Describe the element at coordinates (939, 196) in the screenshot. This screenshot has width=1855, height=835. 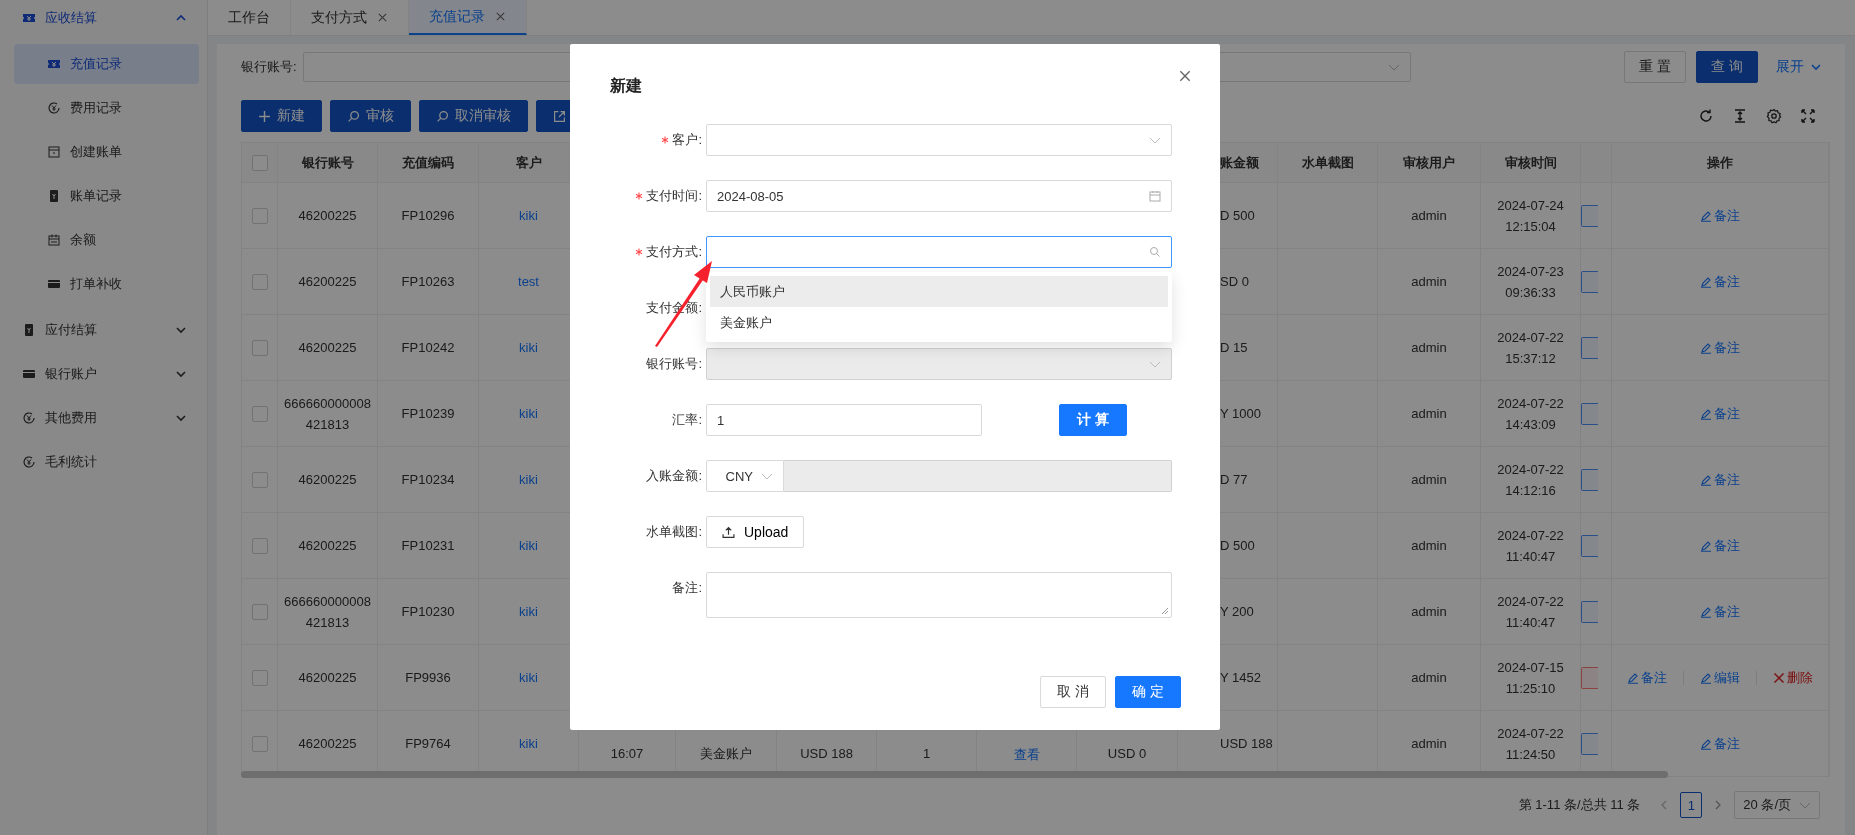
I see `date-field: 2024-08-05` at that location.